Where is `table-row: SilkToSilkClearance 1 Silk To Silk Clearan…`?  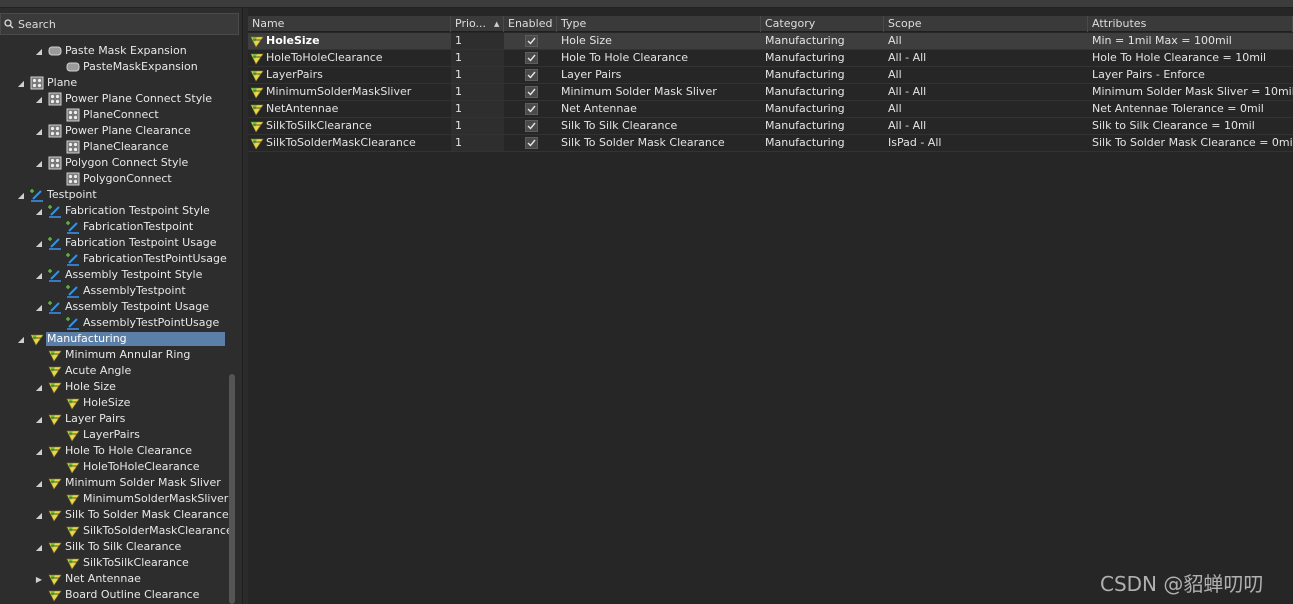 table-row: SilkToSilkClearance 1 Silk To Silk Clearan… is located at coordinates (770, 126).